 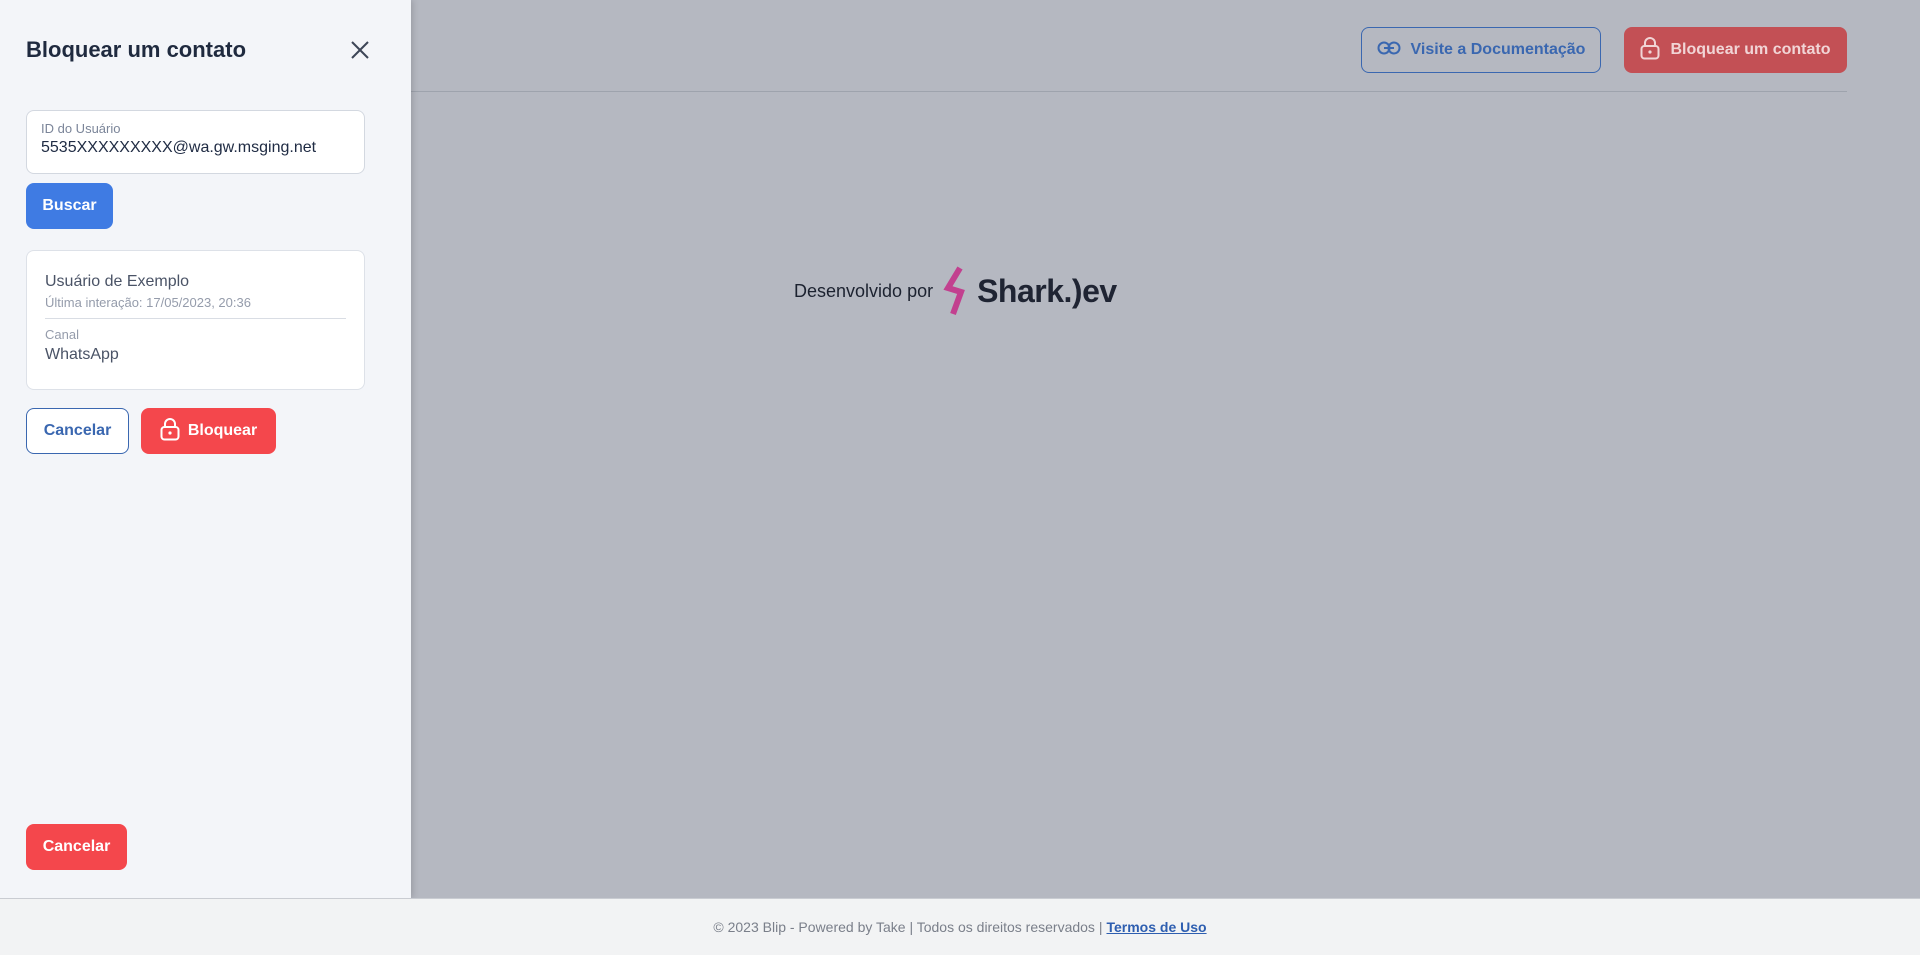 I want to click on channel-label: Canal, so click(x=62, y=334).